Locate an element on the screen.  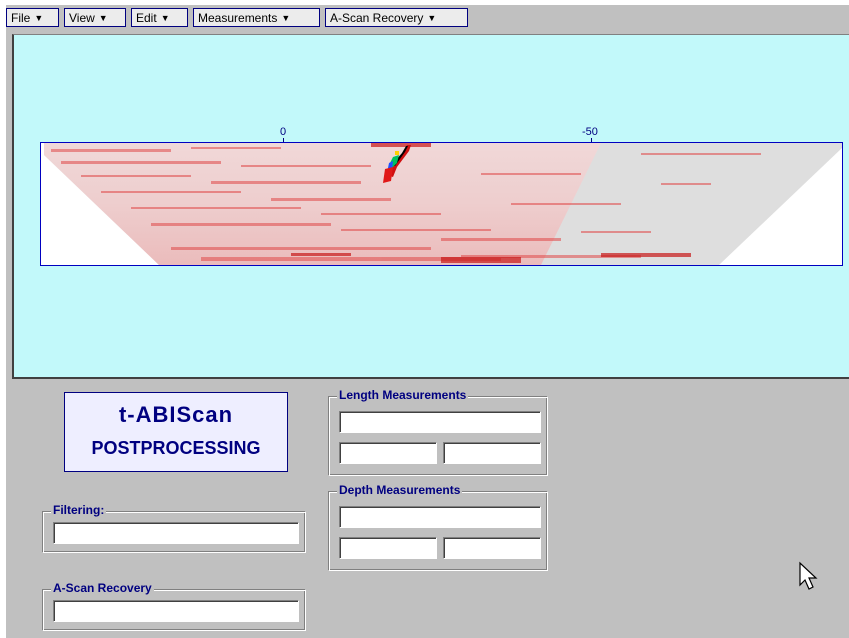
logo-title: t-ABIScan is located at coordinates (176, 414).